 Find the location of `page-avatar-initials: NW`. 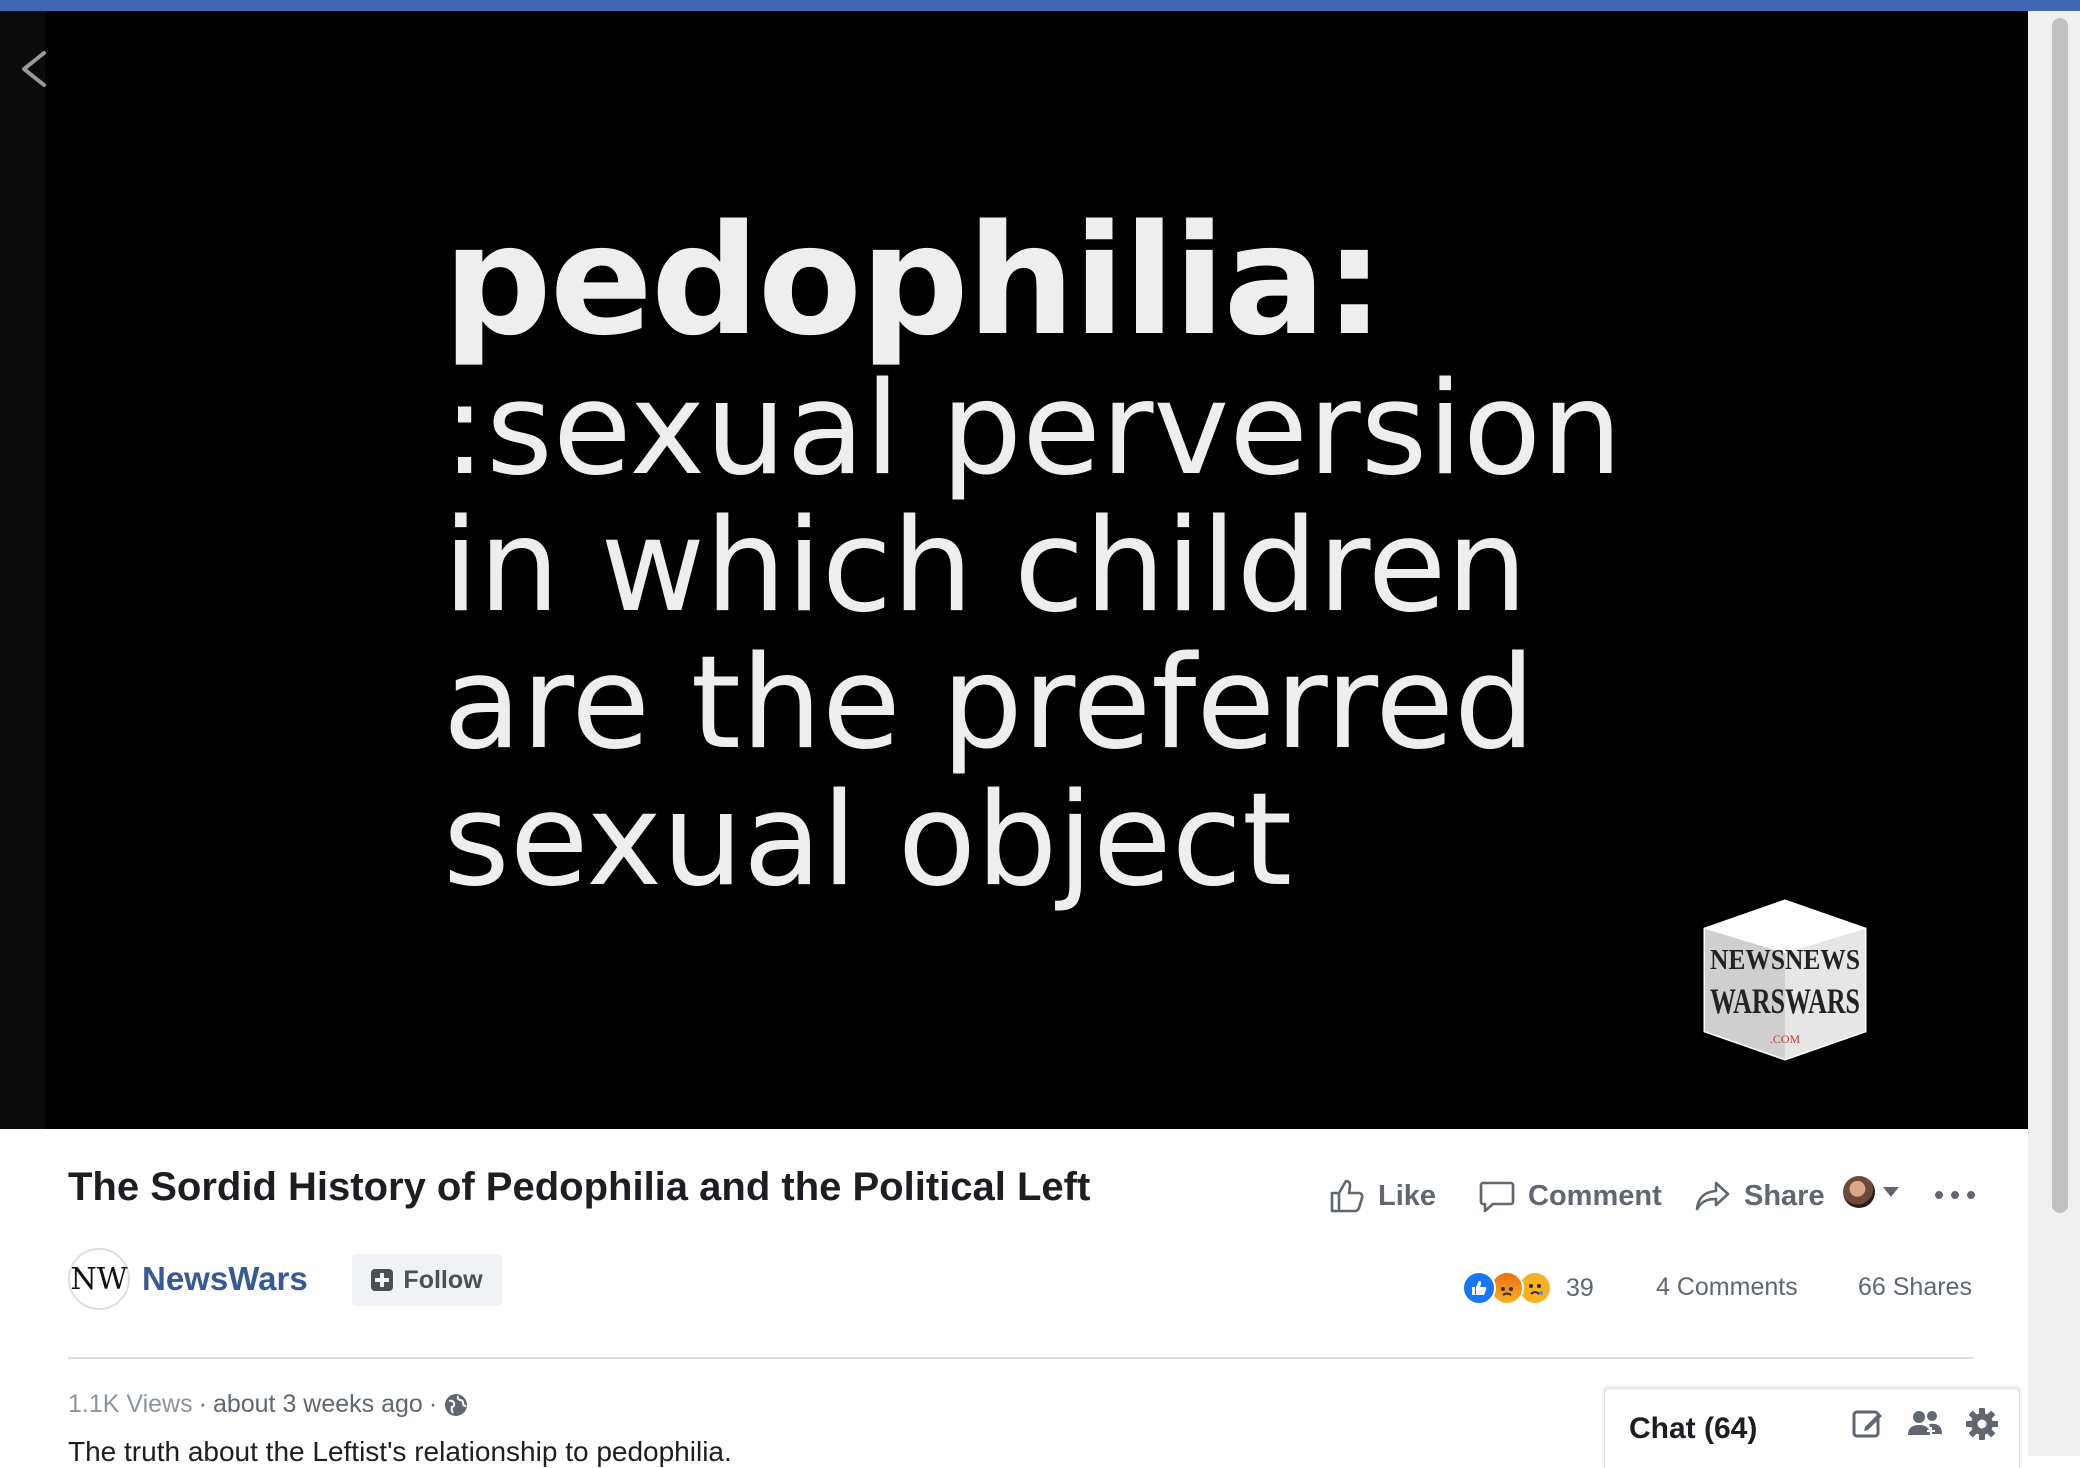

page-avatar-initials: NW is located at coordinates (99, 1279).